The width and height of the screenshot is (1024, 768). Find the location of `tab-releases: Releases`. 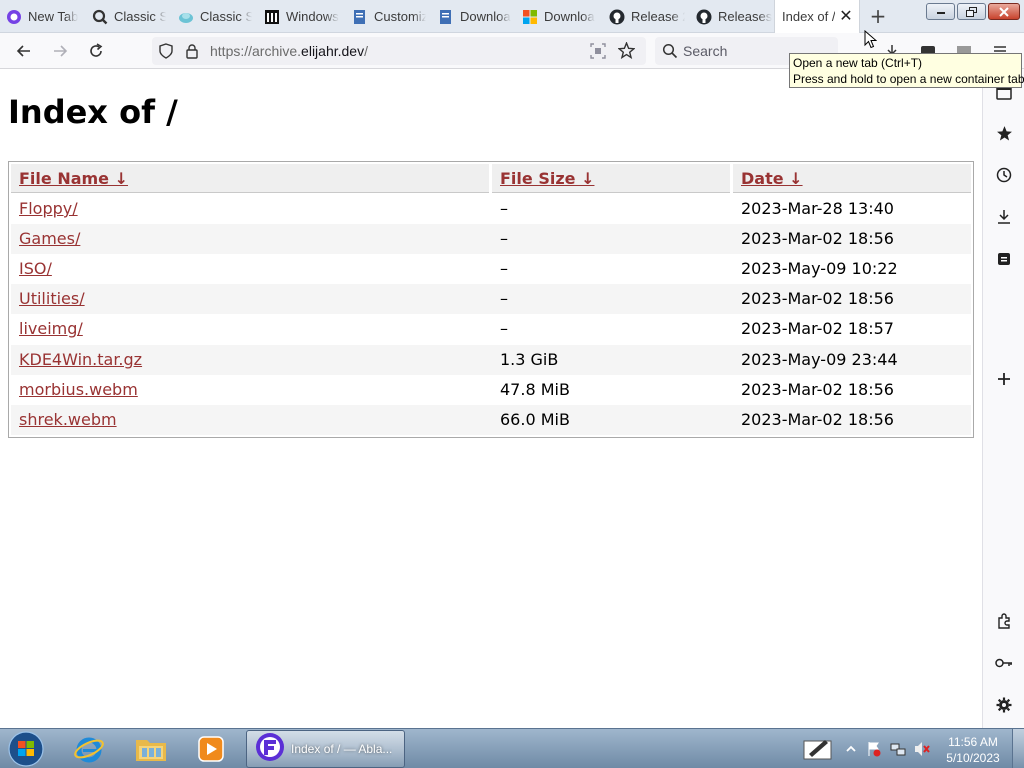

tab-releases: Releases is located at coordinates (735, 16).